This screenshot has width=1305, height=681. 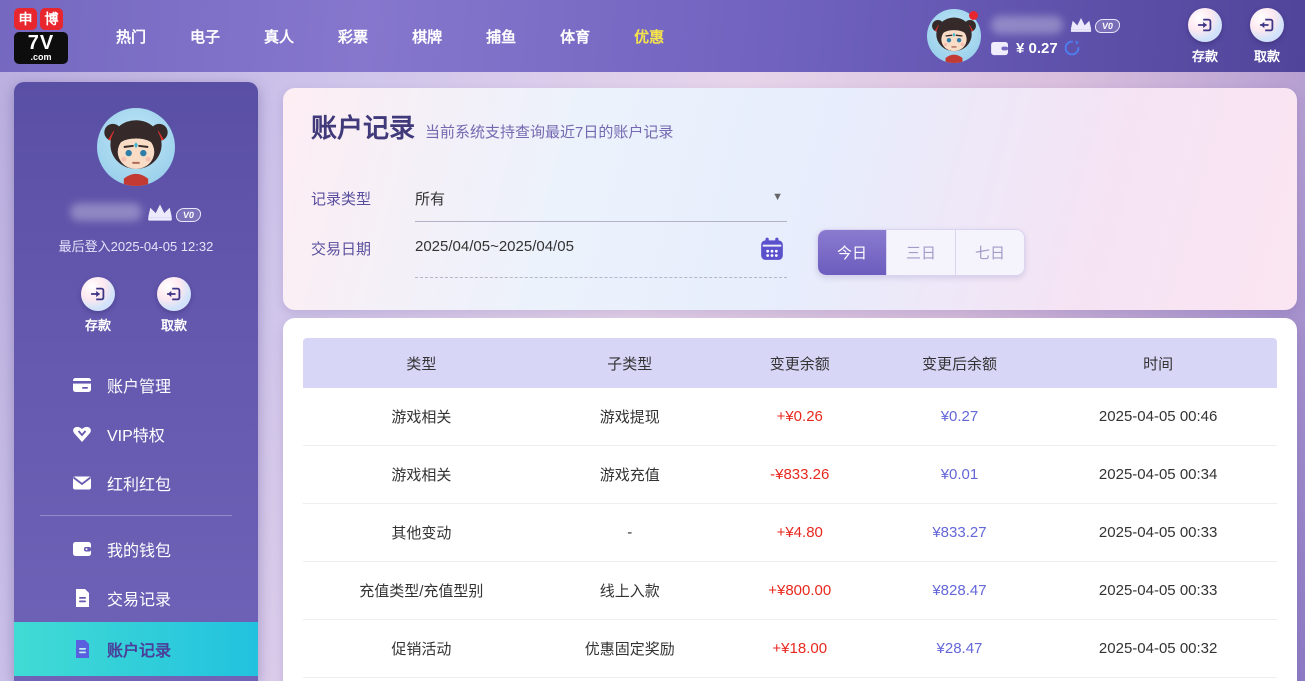 I want to click on col-type: 类型, so click(x=421, y=364).